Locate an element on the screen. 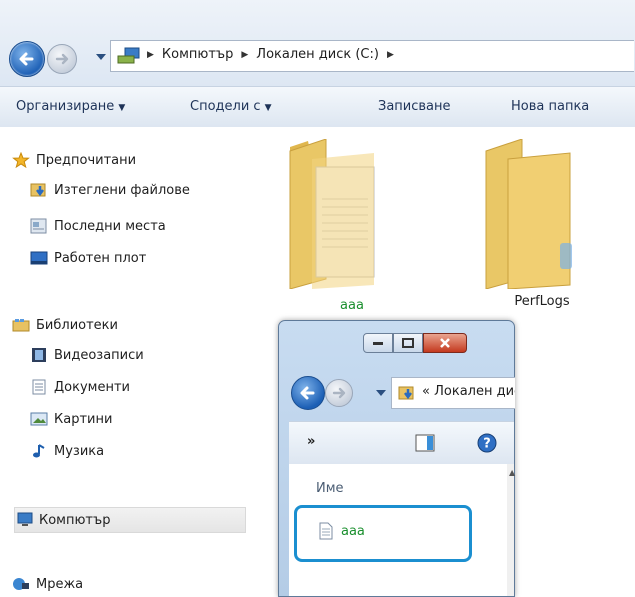  star-icon is located at coordinates (21, 160).